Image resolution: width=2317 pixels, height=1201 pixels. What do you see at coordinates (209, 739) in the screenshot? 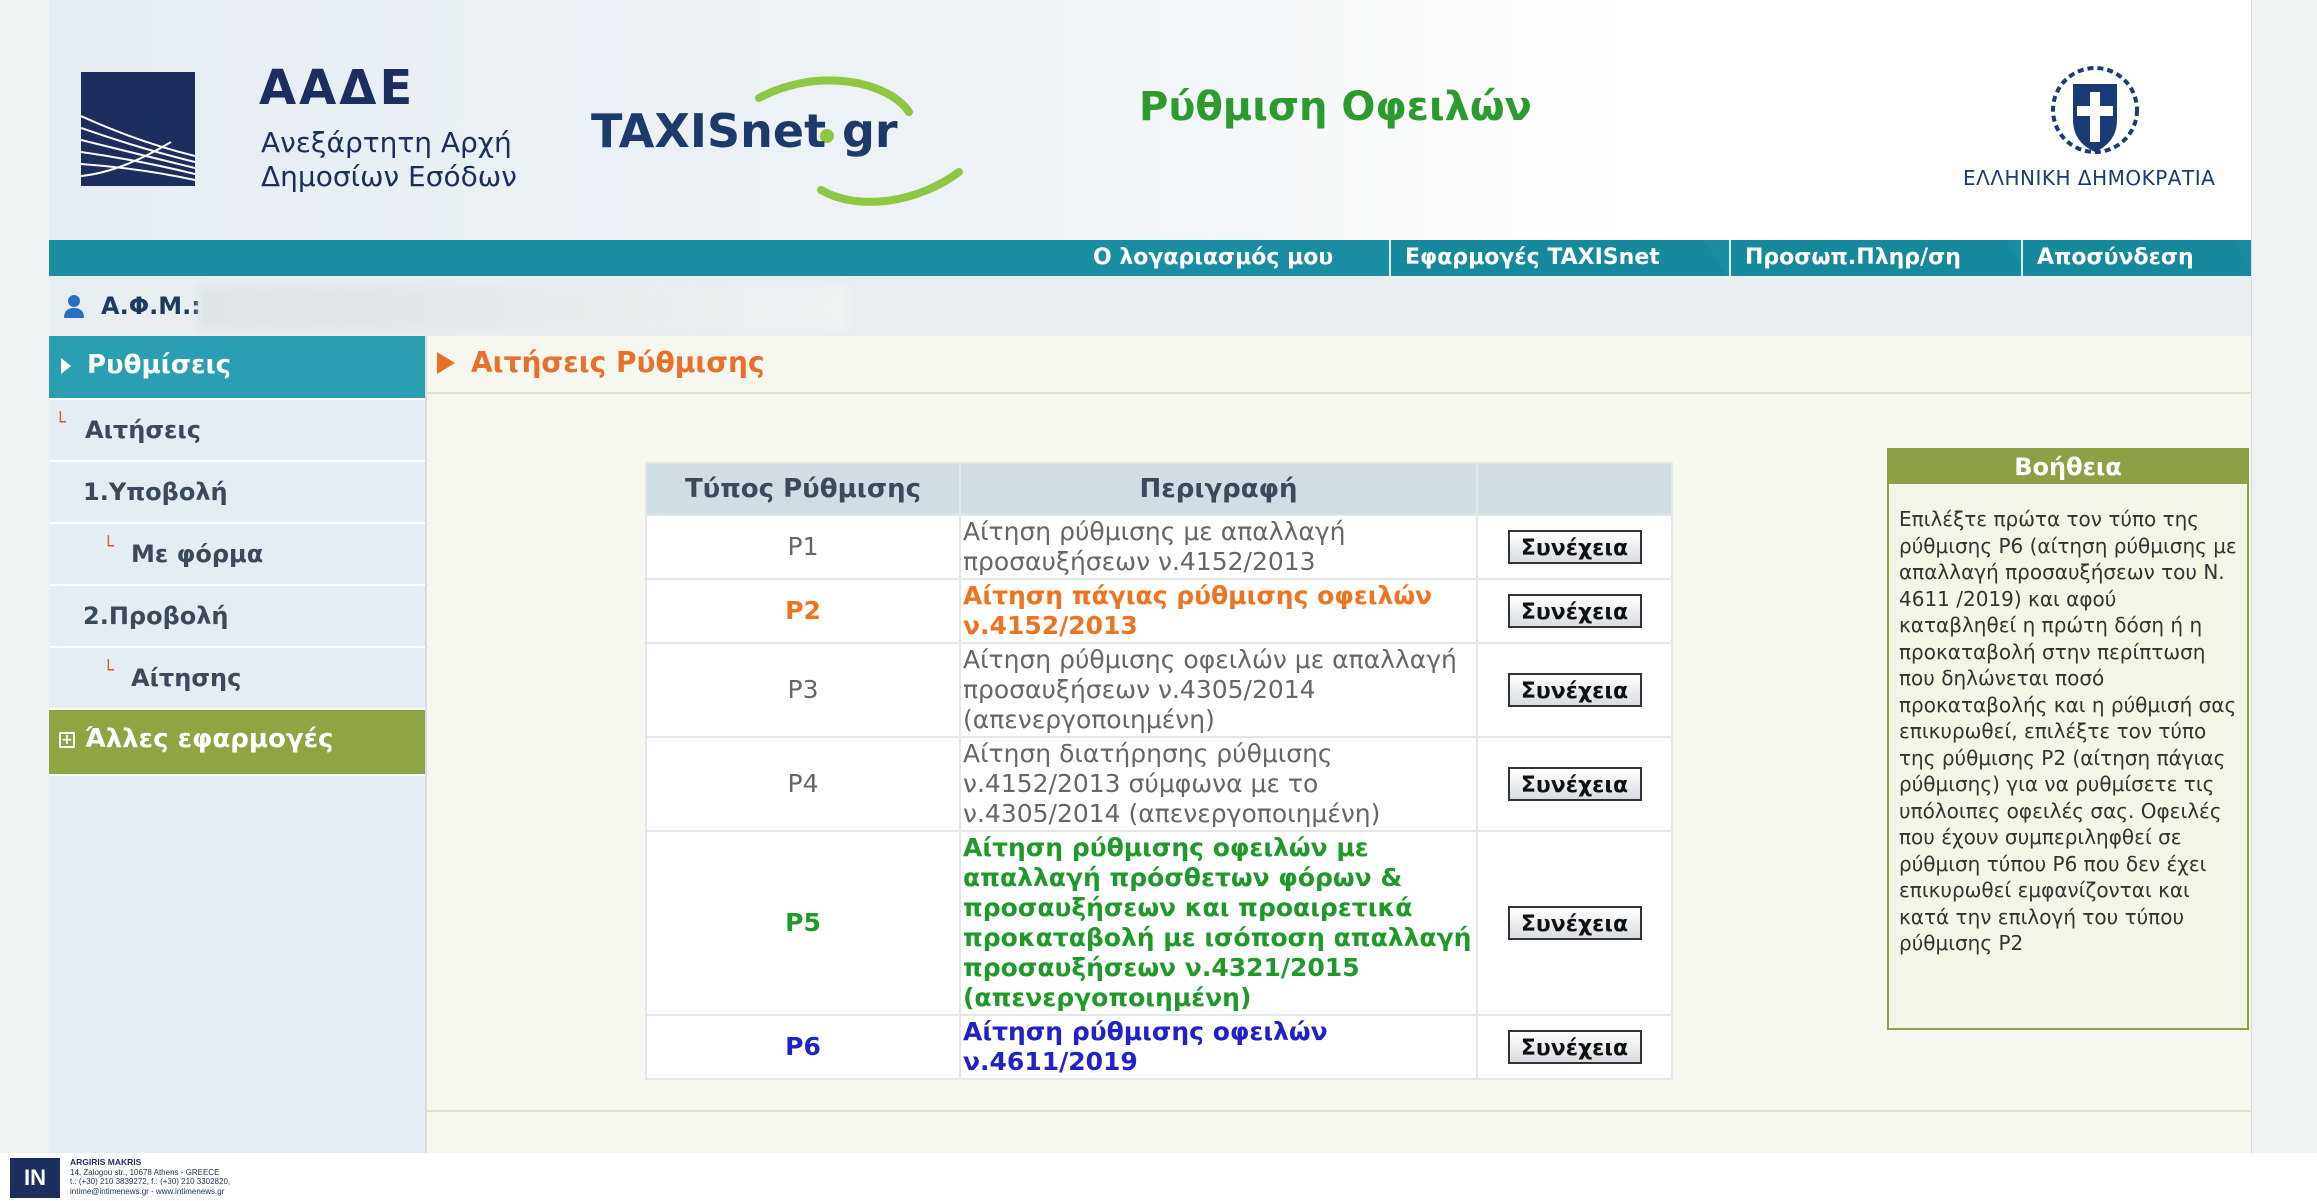
I see `sidebar-item-label: Άλλες εφαρμογές` at bounding box center [209, 739].